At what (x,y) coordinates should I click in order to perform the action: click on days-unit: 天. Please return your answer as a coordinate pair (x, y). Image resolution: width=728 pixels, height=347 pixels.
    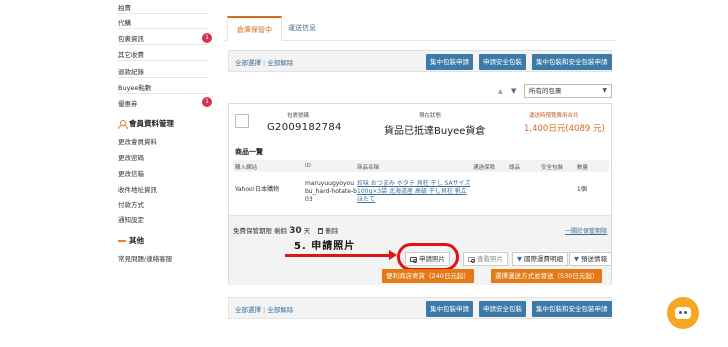
    Looking at the image, I should click on (307, 231).